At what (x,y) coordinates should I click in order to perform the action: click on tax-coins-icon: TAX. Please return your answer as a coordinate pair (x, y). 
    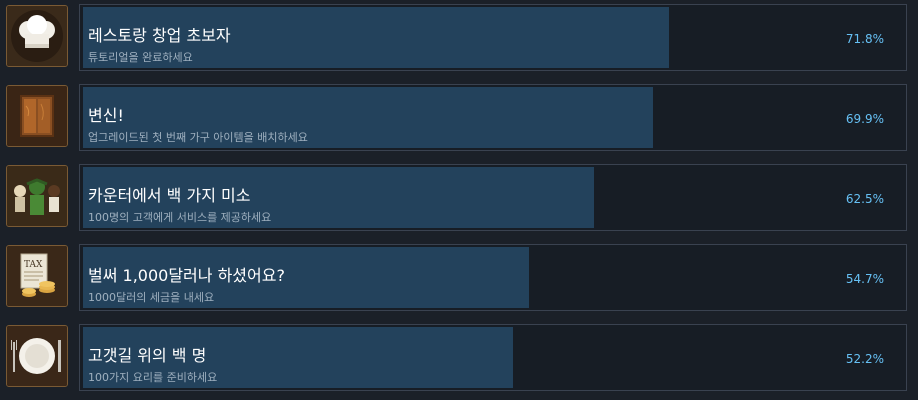
    Looking at the image, I should click on (37, 276).